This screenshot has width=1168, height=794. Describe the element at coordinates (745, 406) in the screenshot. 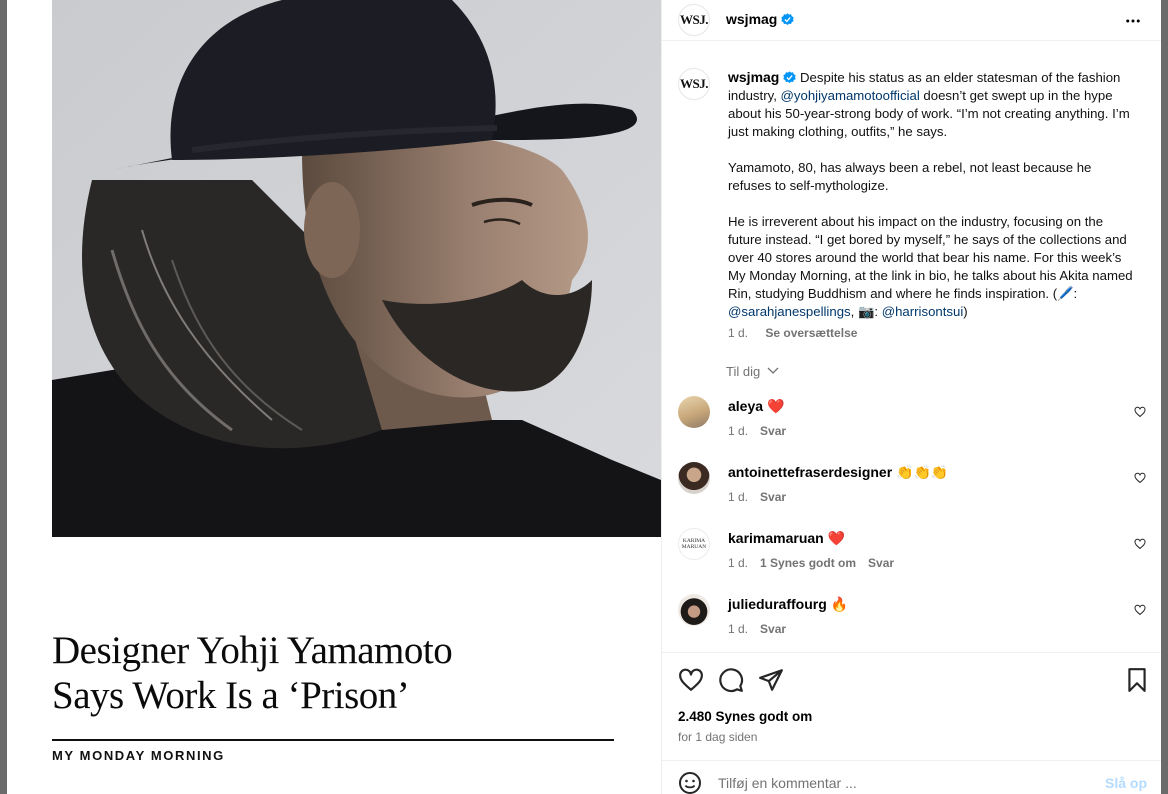

I see `commenter-username: aleya` at that location.